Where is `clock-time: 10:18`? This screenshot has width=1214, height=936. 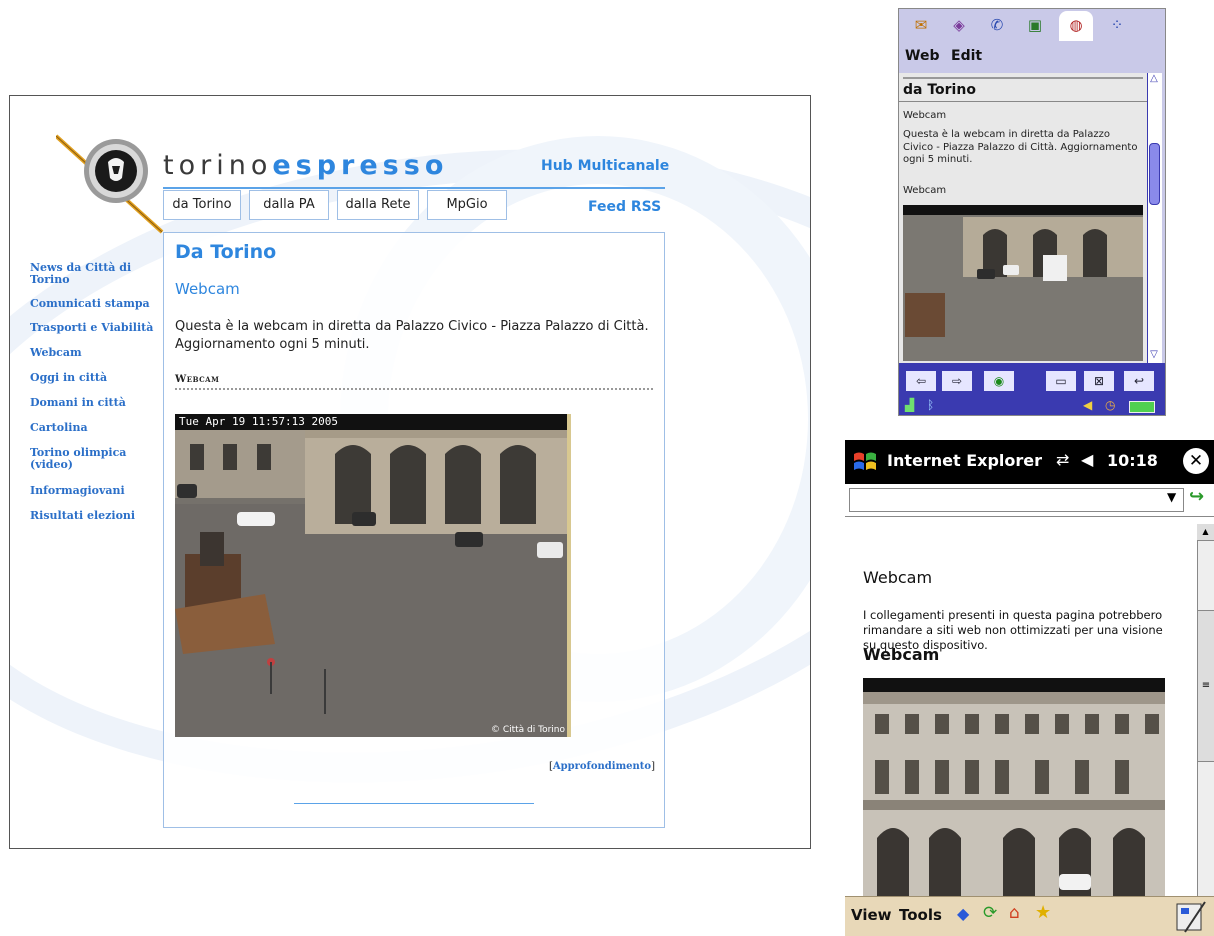
clock-time: 10:18 is located at coordinates (1132, 460).